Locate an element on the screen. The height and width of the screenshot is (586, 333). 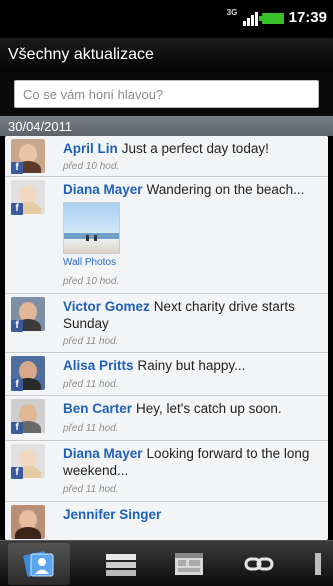
post-text: Hey, let's catch up soon. is located at coordinates (209, 408).